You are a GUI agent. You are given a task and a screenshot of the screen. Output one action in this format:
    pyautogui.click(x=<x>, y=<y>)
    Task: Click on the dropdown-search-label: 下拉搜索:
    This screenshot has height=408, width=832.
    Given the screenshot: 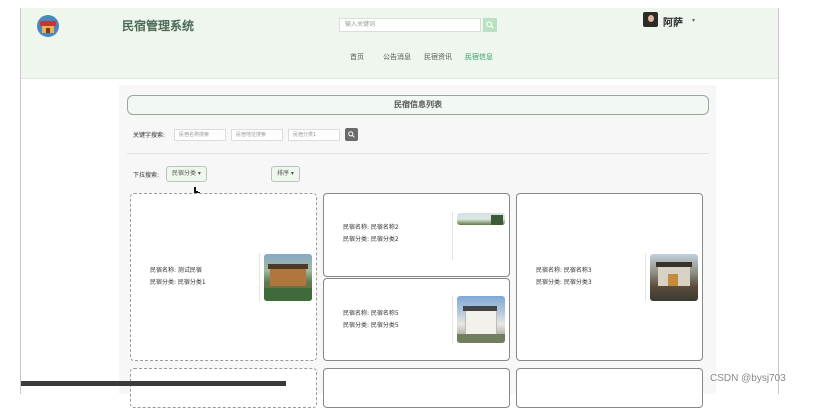 What is the action you would take?
    pyautogui.click(x=146, y=175)
    